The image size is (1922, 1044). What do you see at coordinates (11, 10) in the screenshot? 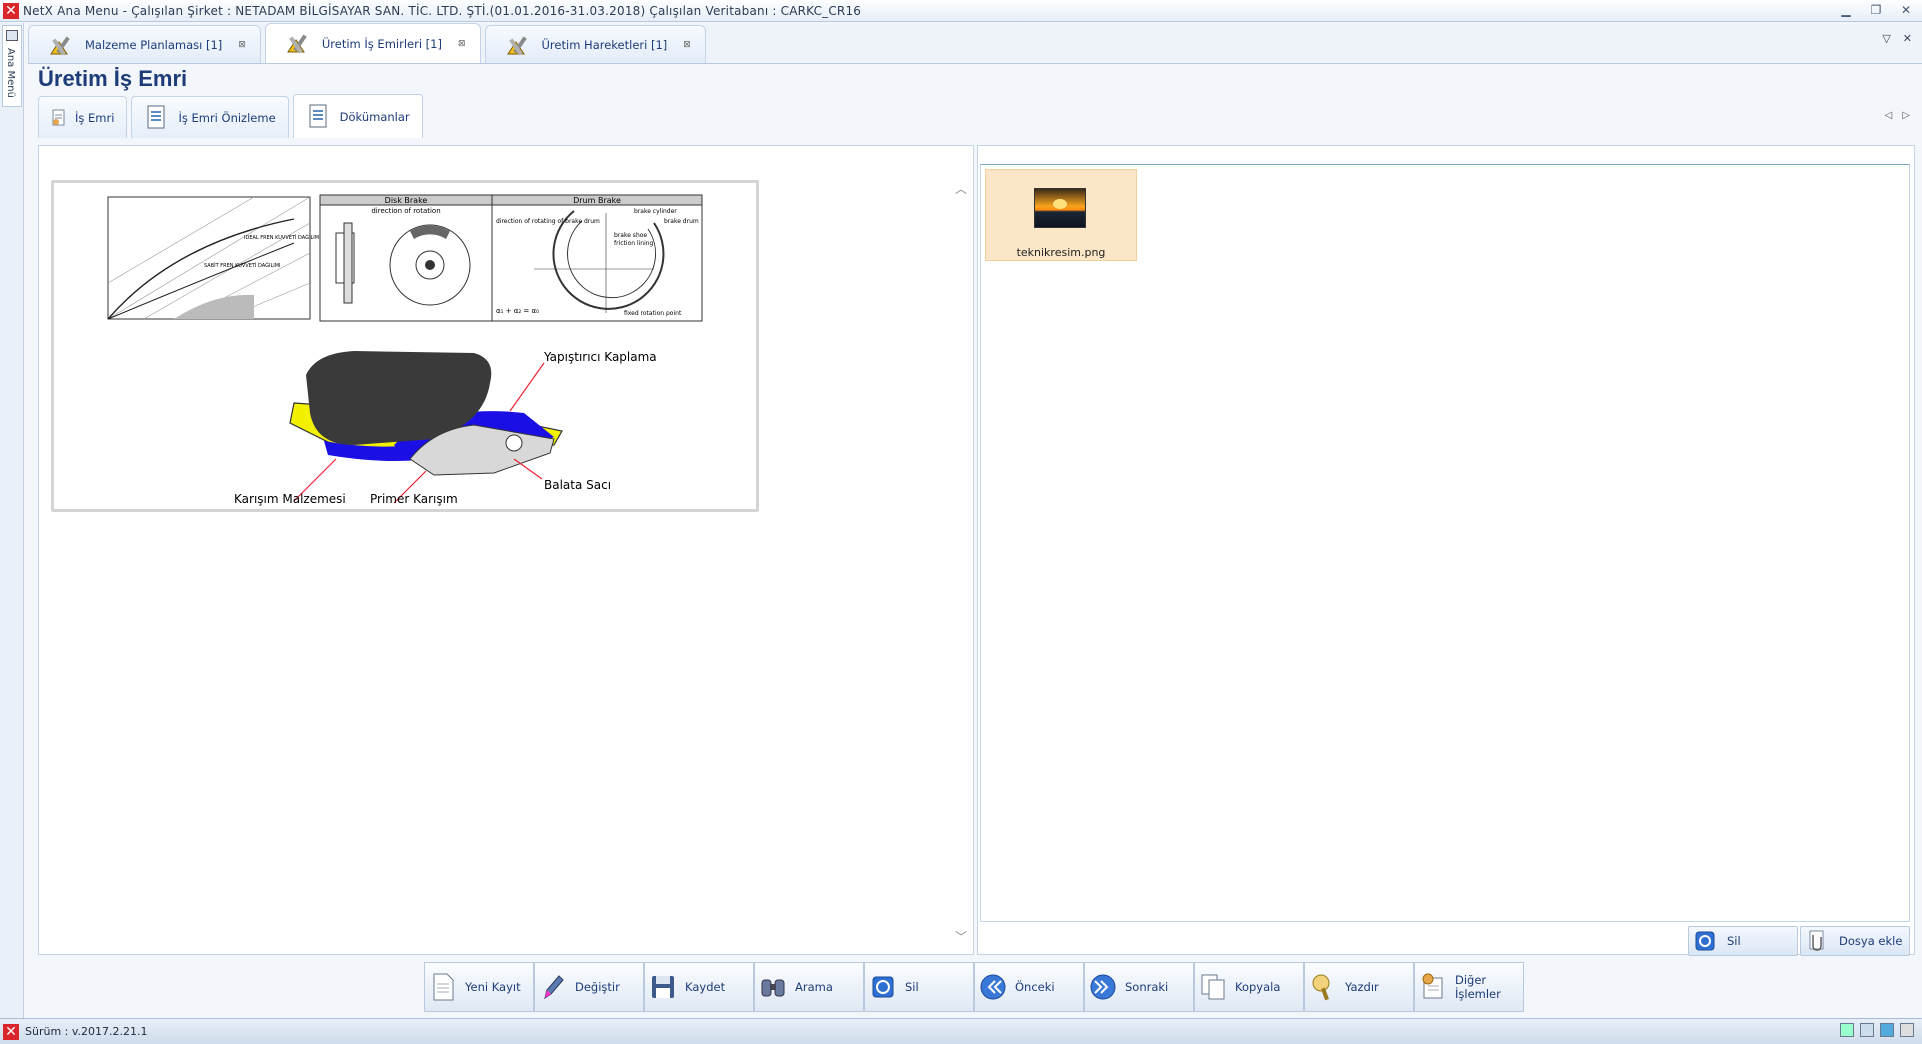
I see `netx-app-icon: ✕` at bounding box center [11, 10].